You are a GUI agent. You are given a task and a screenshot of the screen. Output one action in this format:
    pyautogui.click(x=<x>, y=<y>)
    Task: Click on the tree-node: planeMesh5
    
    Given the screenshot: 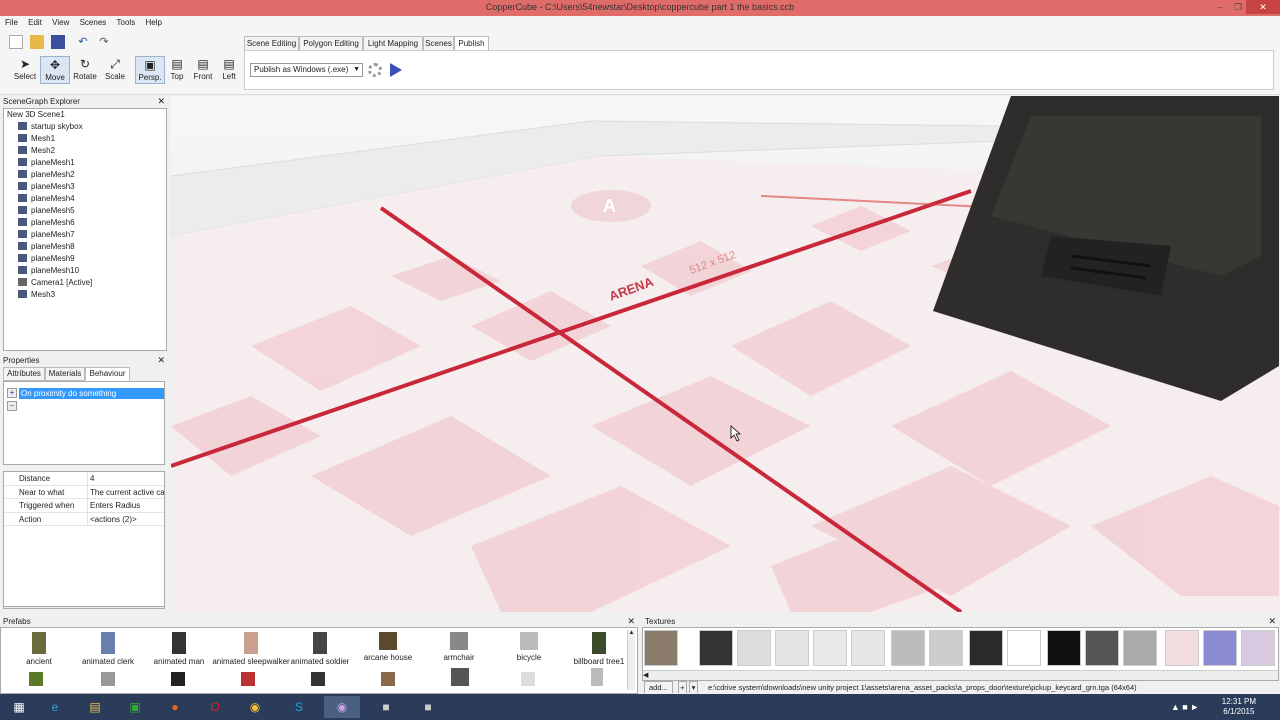 What is the action you would take?
    pyautogui.click(x=85, y=211)
    